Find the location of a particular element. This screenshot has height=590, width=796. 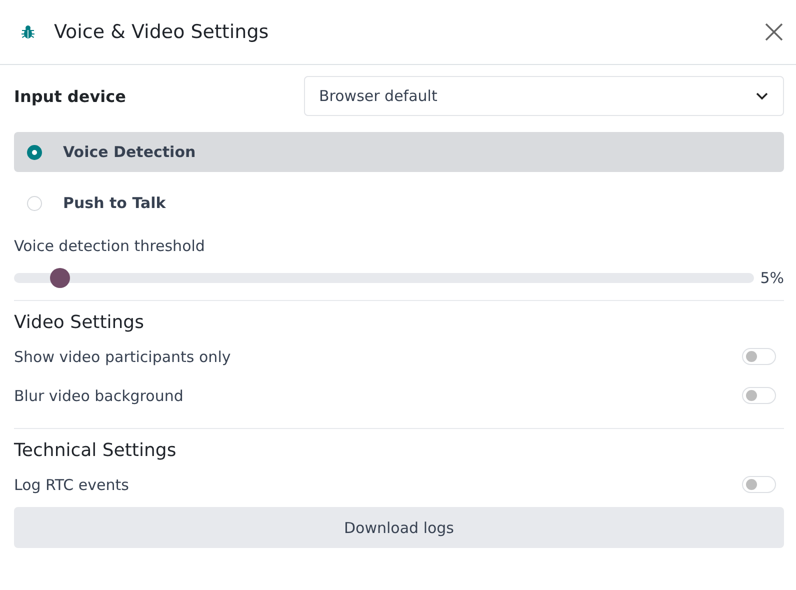

radio-option: Voice Detection is located at coordinates (399, 152).